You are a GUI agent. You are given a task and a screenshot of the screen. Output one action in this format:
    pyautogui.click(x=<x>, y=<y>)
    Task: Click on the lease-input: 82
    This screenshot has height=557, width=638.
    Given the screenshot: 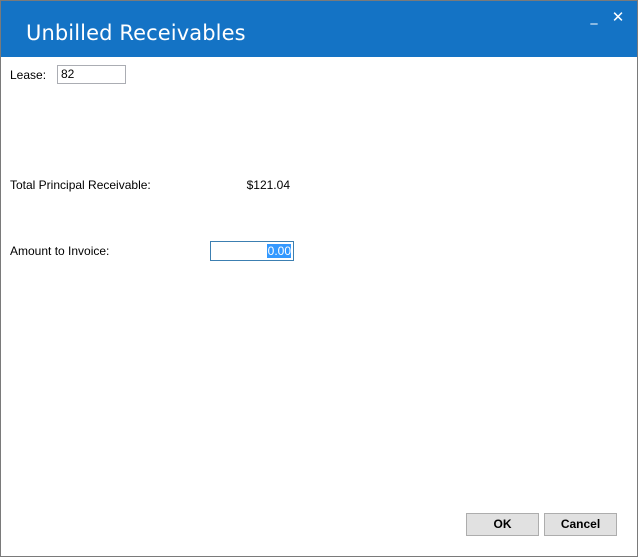 What is the action you would take?
    pyautogui.click(x=91, y=74)
    